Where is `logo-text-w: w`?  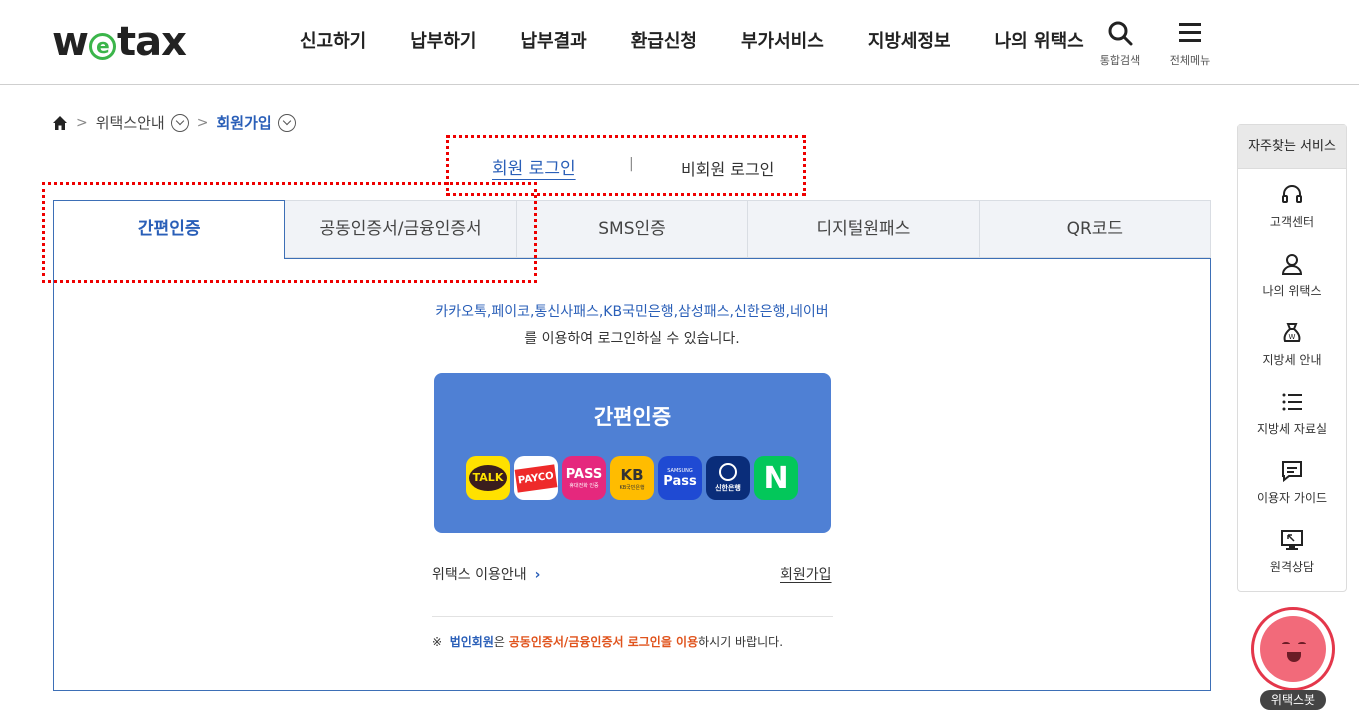
logo-text-w: w is located at coordinates (70, 42).